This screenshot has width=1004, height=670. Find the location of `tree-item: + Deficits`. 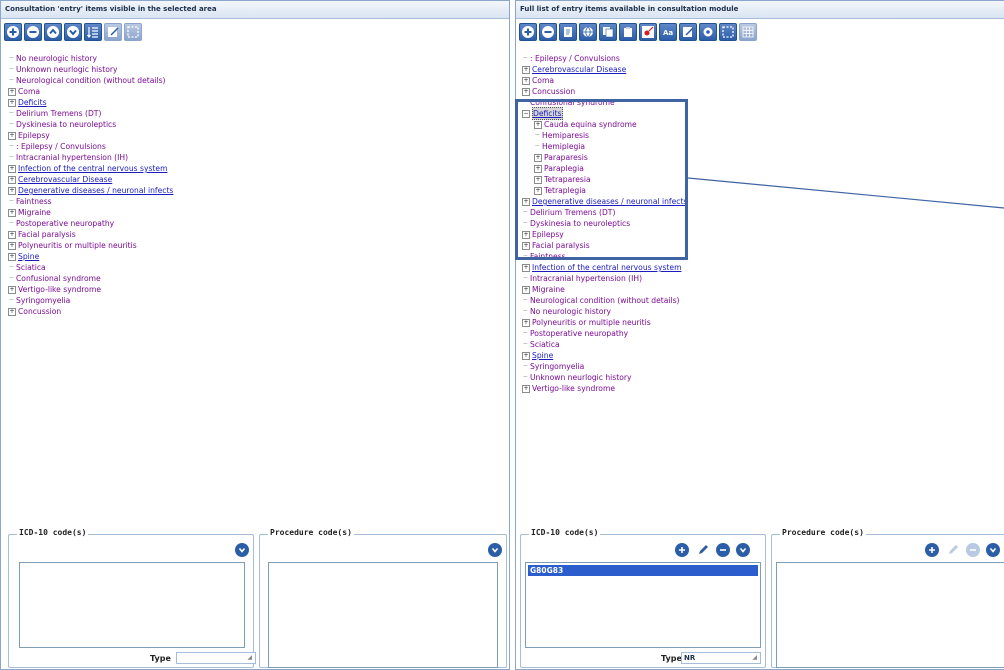

tree-item: + Deficits is located at coordinates (90, 102).